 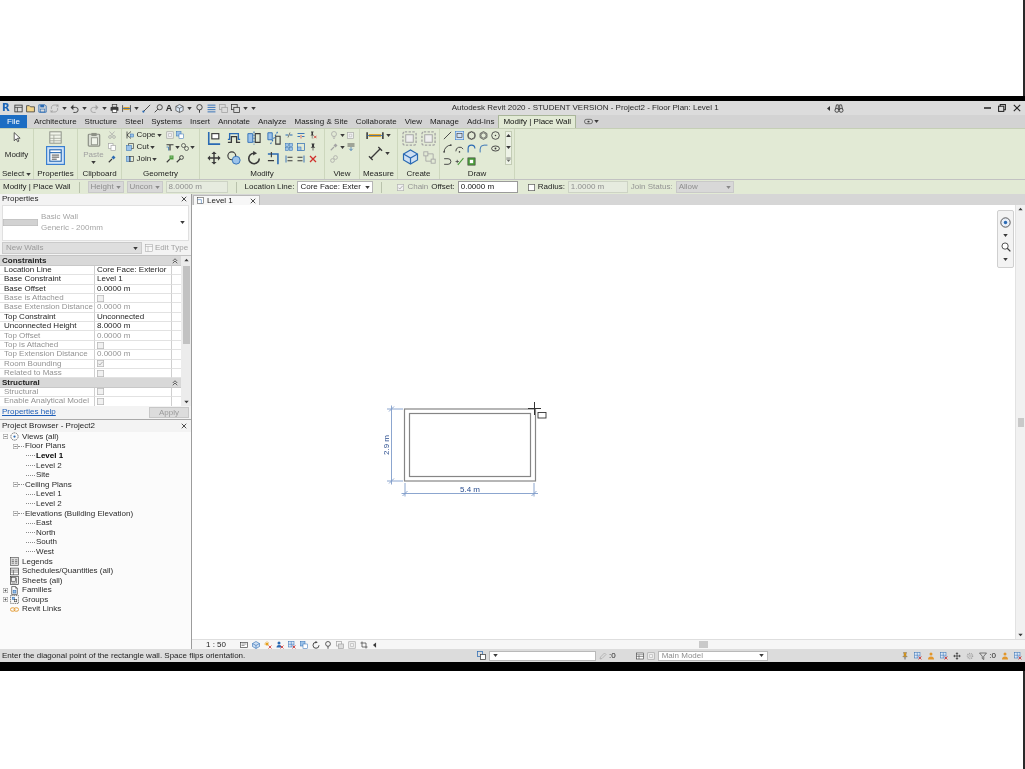 I want to click on join-icon, so click(x=130, y=159).